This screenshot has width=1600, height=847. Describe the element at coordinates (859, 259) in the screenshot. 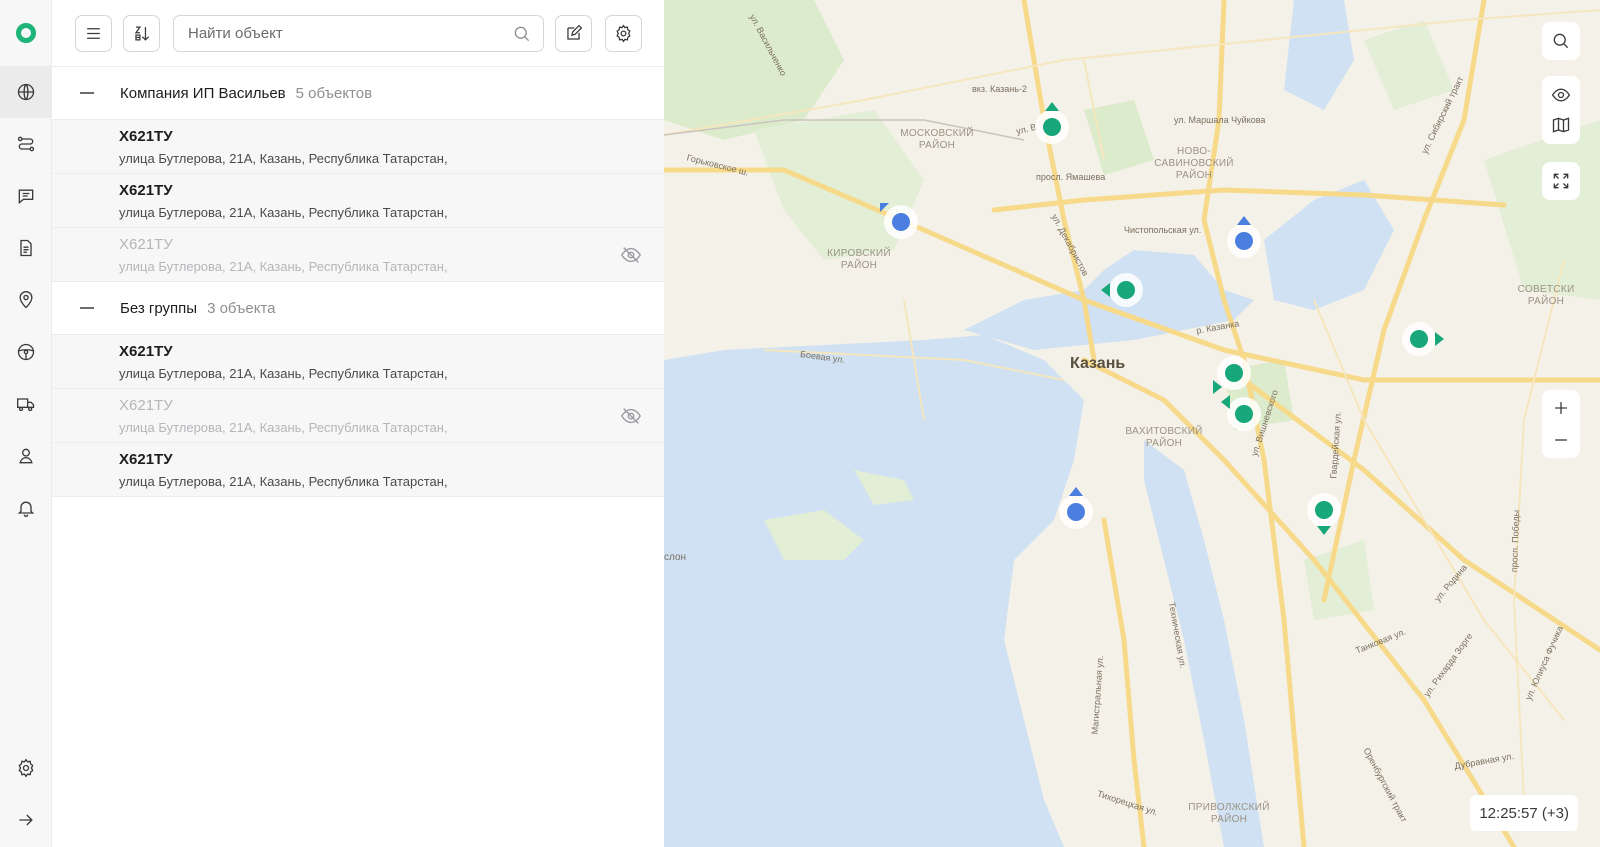

I see `district-label: КИРОВСКИЙ РАЙОН` at that location.